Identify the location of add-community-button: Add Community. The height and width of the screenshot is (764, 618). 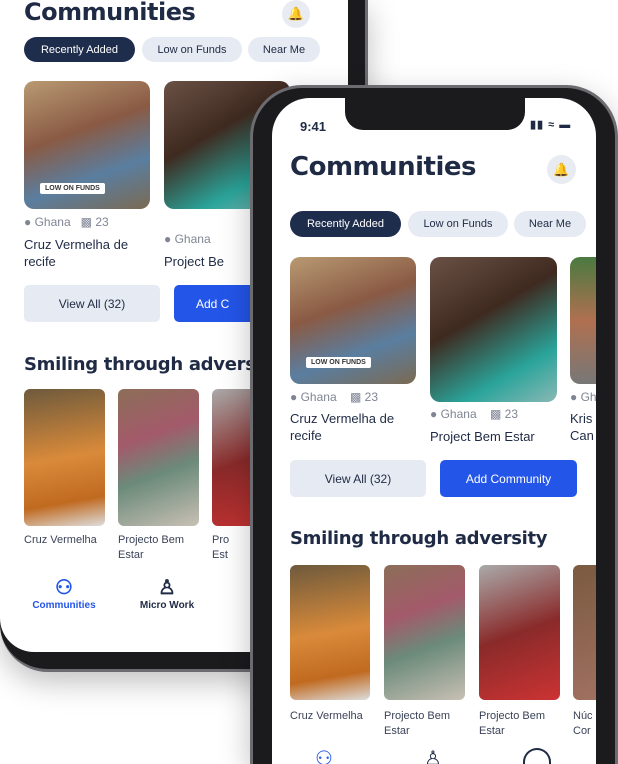
(508, 478).